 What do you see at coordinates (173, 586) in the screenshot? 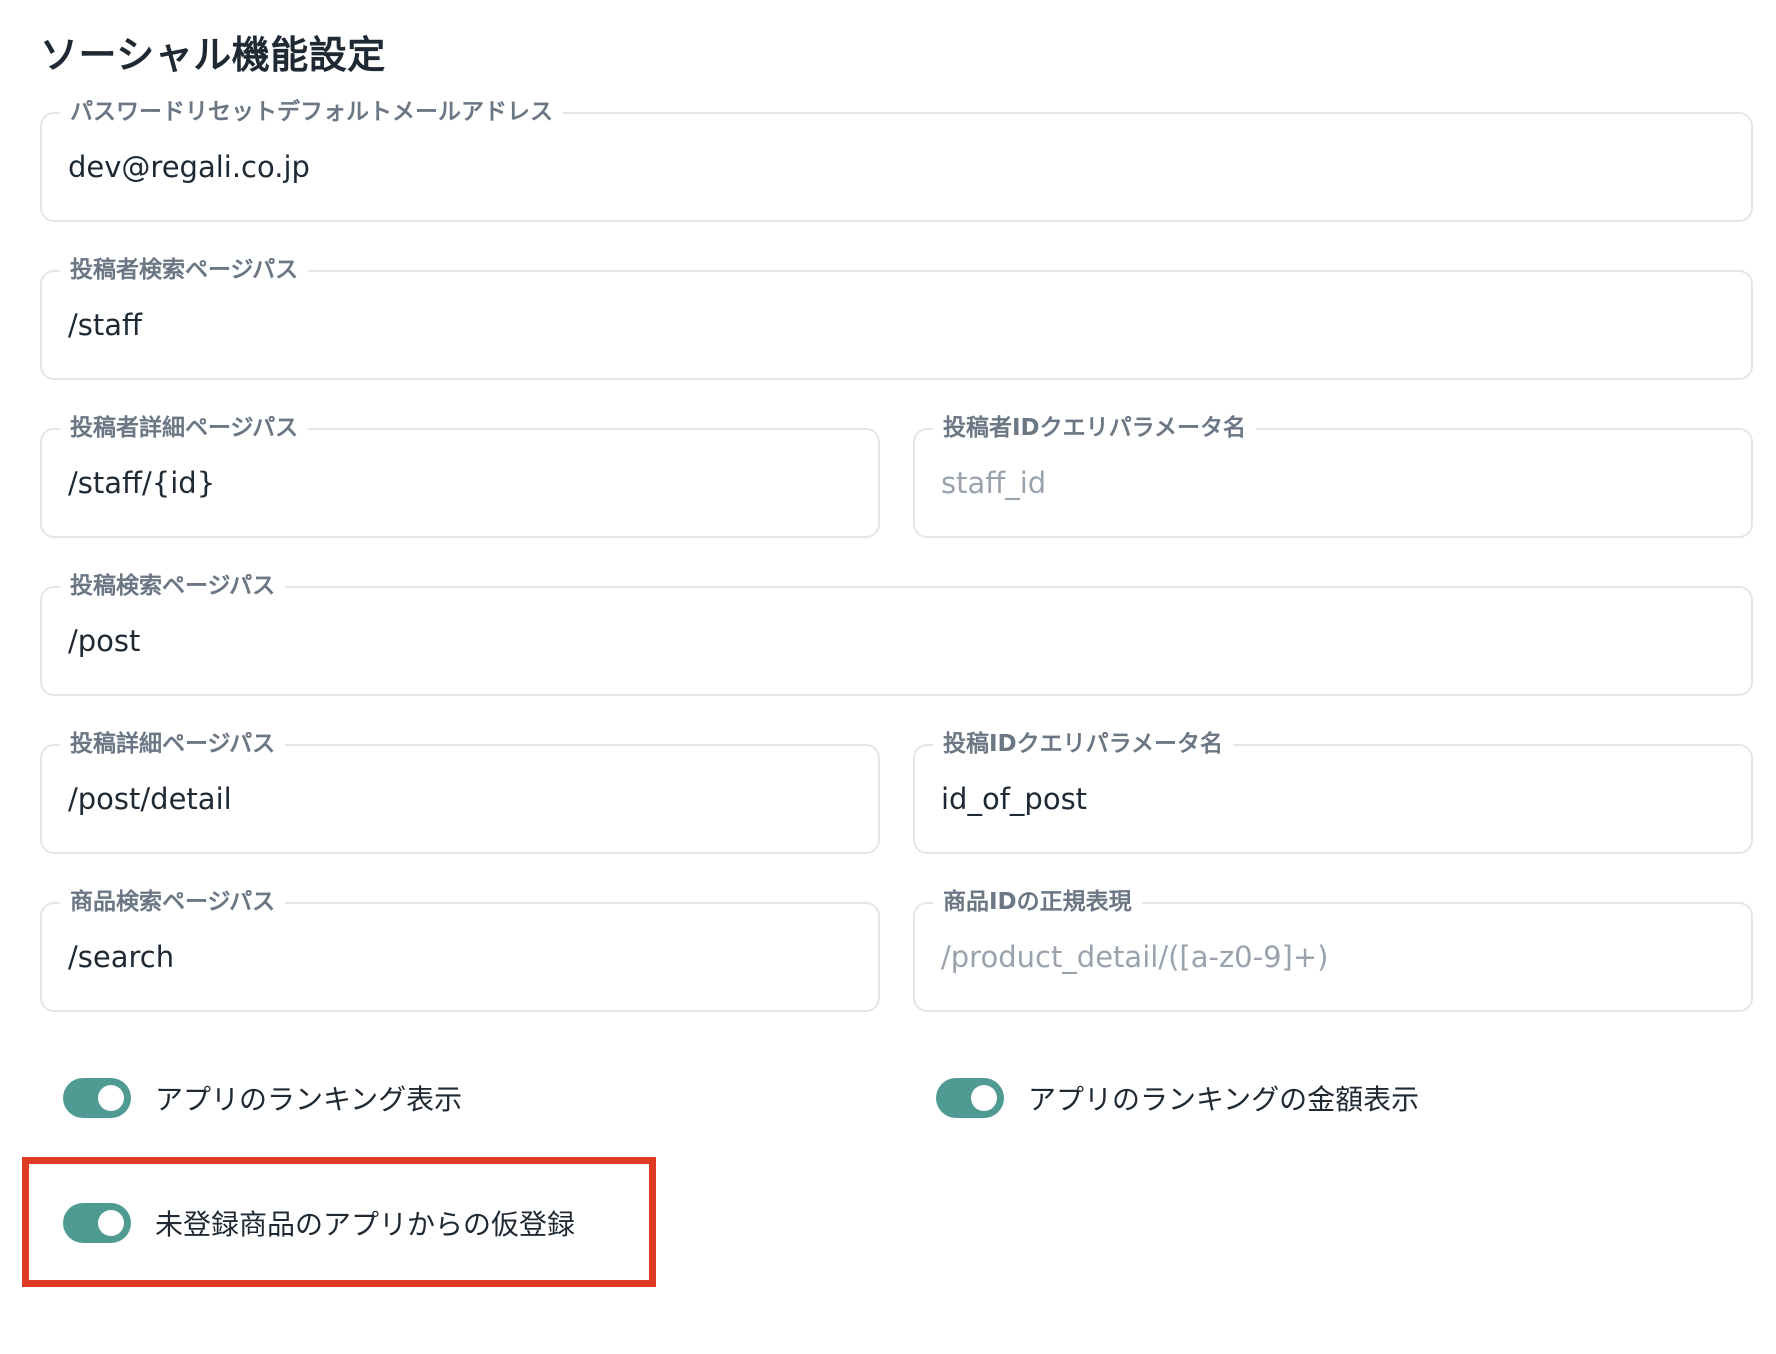
I see `post-search-path-label: 投稿検索ページパス` at bounding box center [173, 586].